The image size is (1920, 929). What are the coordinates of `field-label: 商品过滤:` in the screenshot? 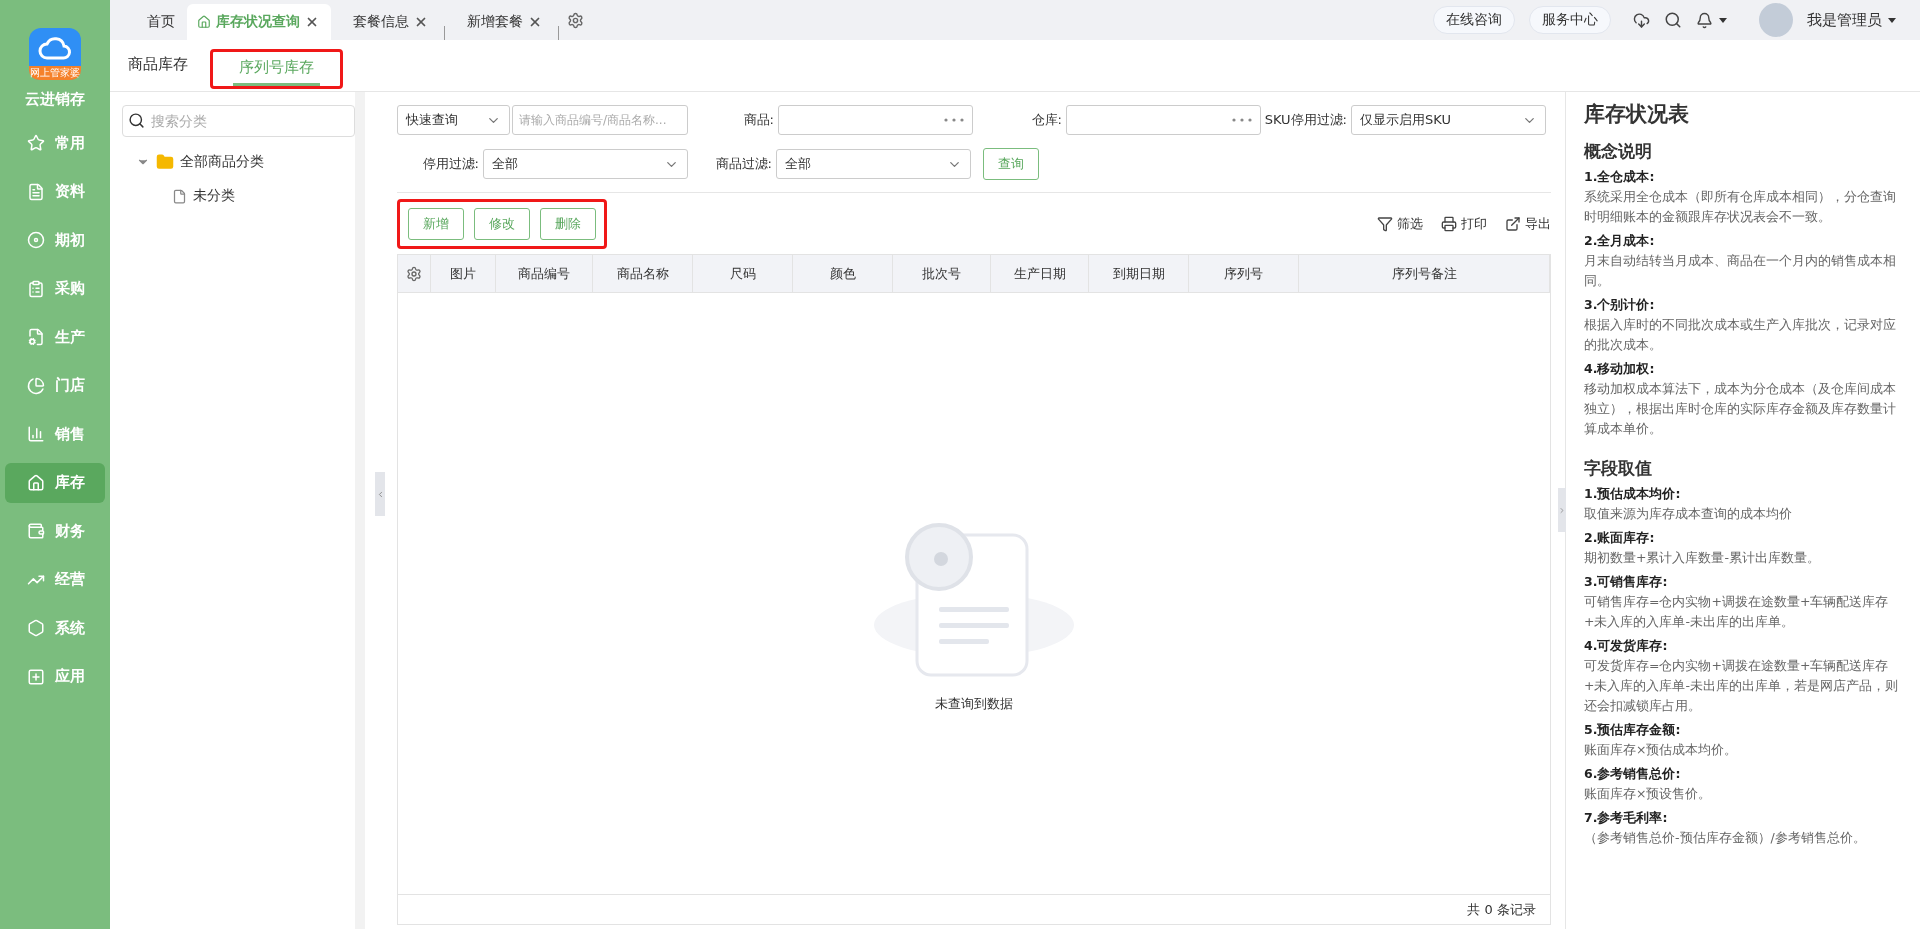 It's located at (743, 164).